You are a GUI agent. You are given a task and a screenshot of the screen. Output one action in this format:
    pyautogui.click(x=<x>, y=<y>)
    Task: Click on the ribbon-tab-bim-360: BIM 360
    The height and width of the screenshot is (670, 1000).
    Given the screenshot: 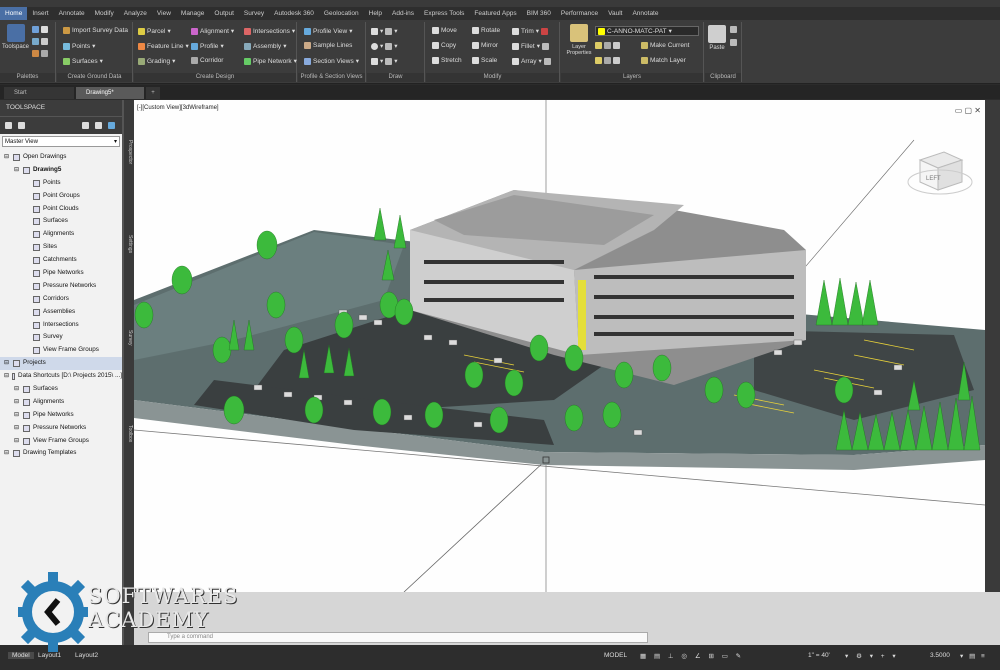 What is the action you would take?
    pyautogui.click(x=539, y=13)
    